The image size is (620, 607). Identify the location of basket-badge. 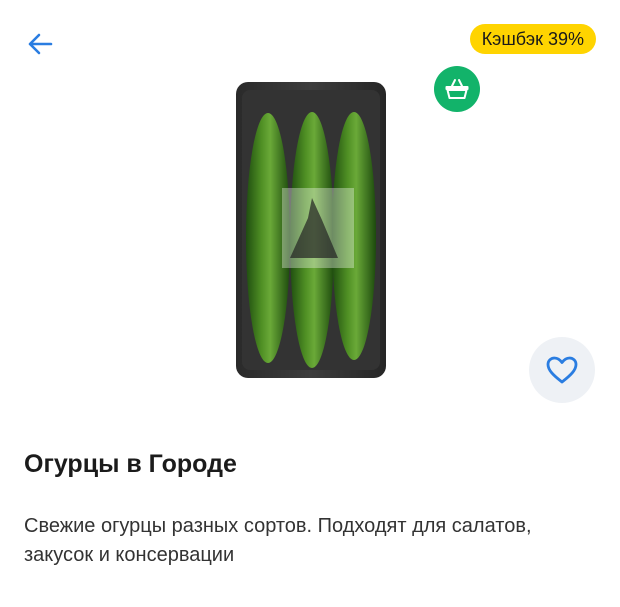
(457, 89).